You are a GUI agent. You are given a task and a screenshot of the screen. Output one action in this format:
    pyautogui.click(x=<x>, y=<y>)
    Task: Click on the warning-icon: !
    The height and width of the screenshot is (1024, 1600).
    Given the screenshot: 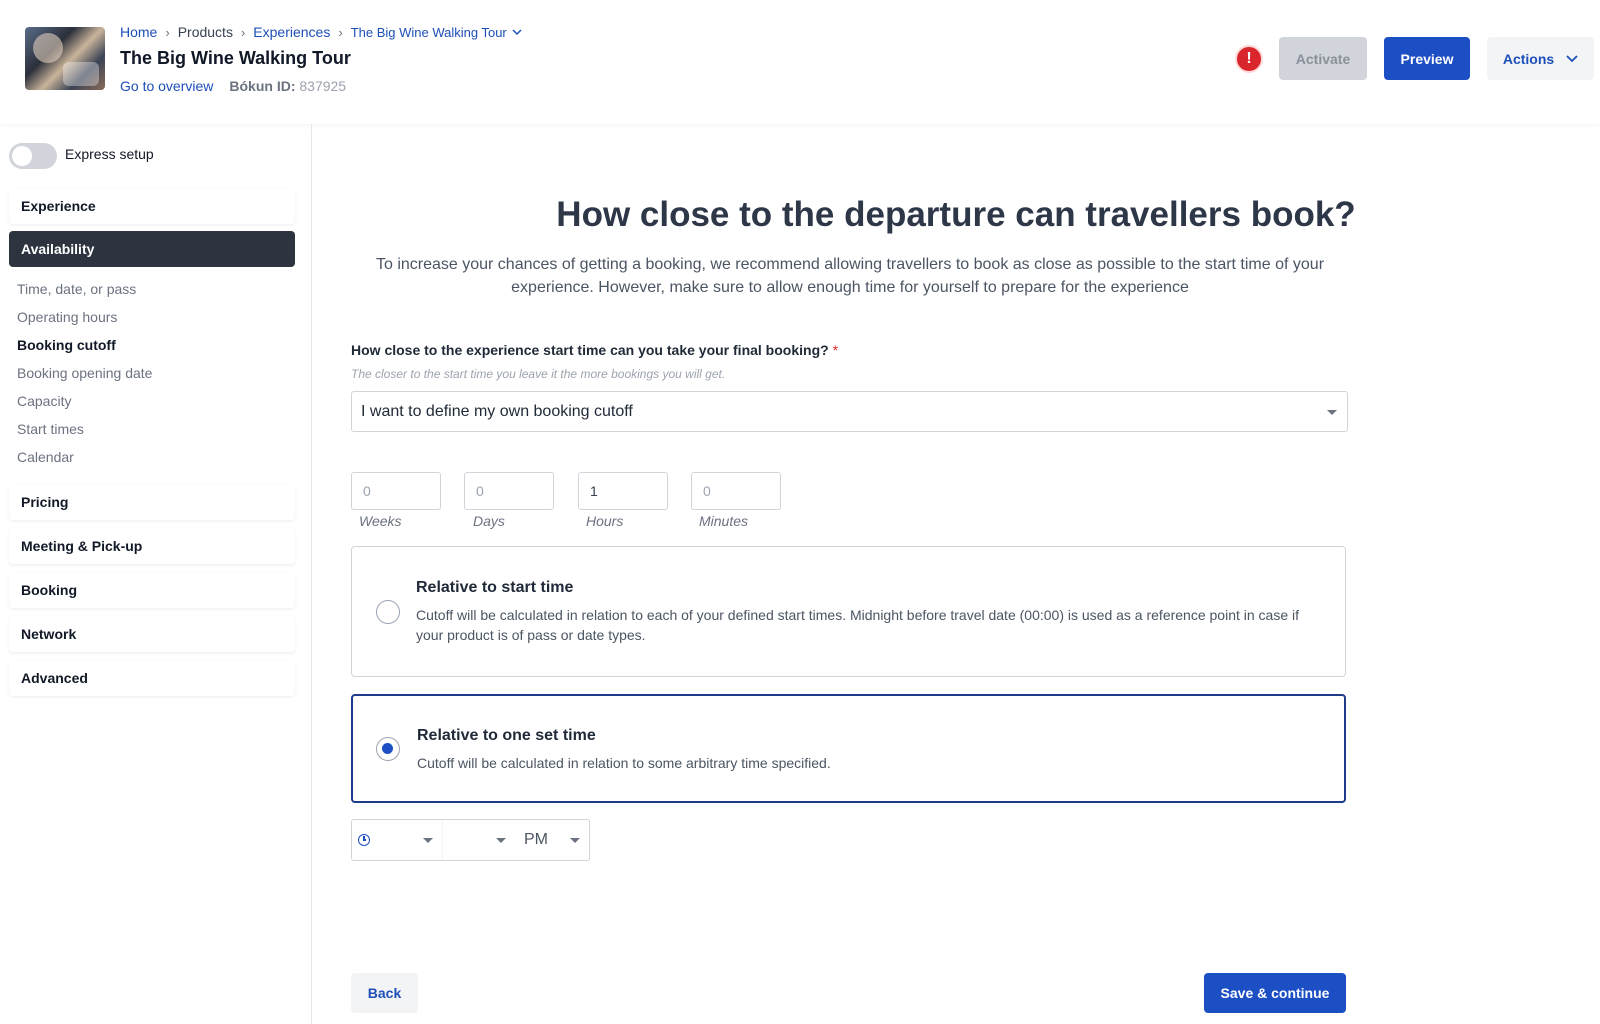 What is the action you would take?
    pyautogui.click(x=1249, y=59)
    